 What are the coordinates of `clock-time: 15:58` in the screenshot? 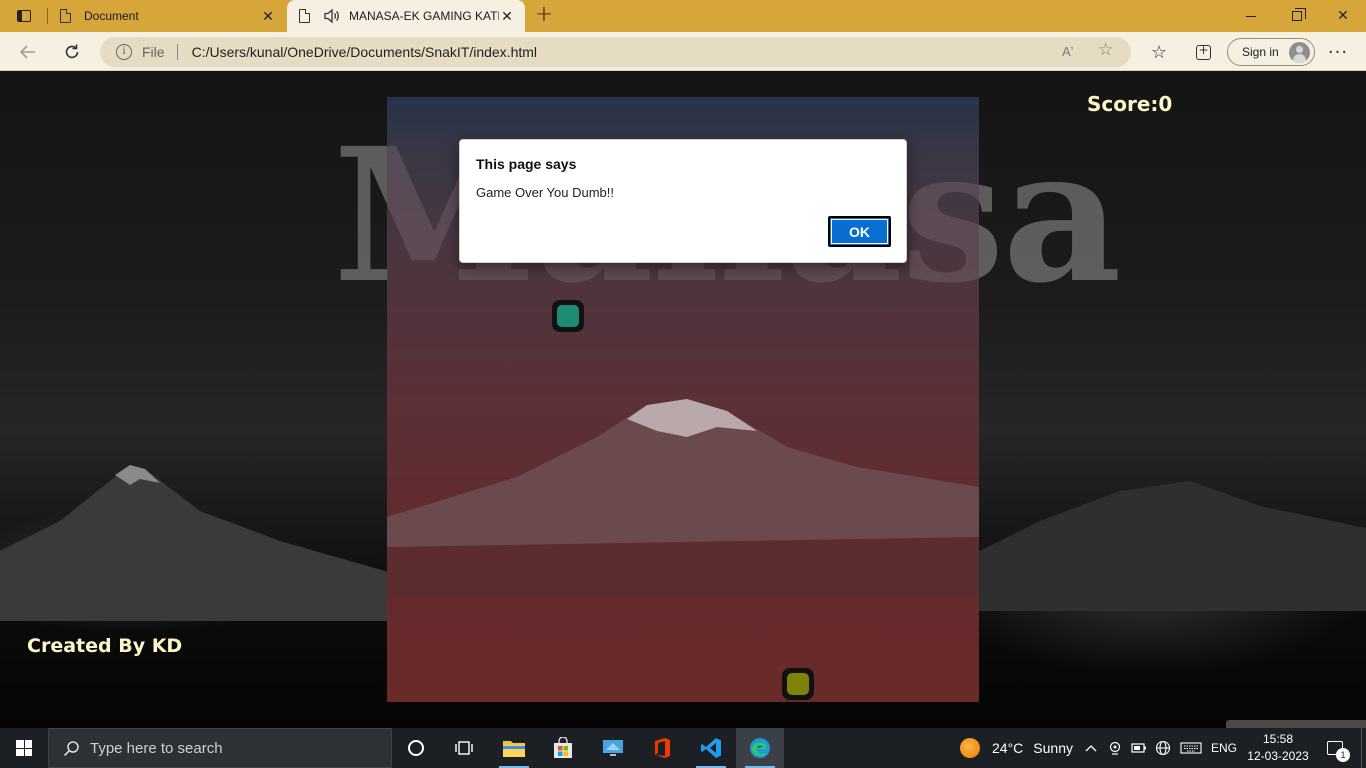 It's located at (1278, 739).